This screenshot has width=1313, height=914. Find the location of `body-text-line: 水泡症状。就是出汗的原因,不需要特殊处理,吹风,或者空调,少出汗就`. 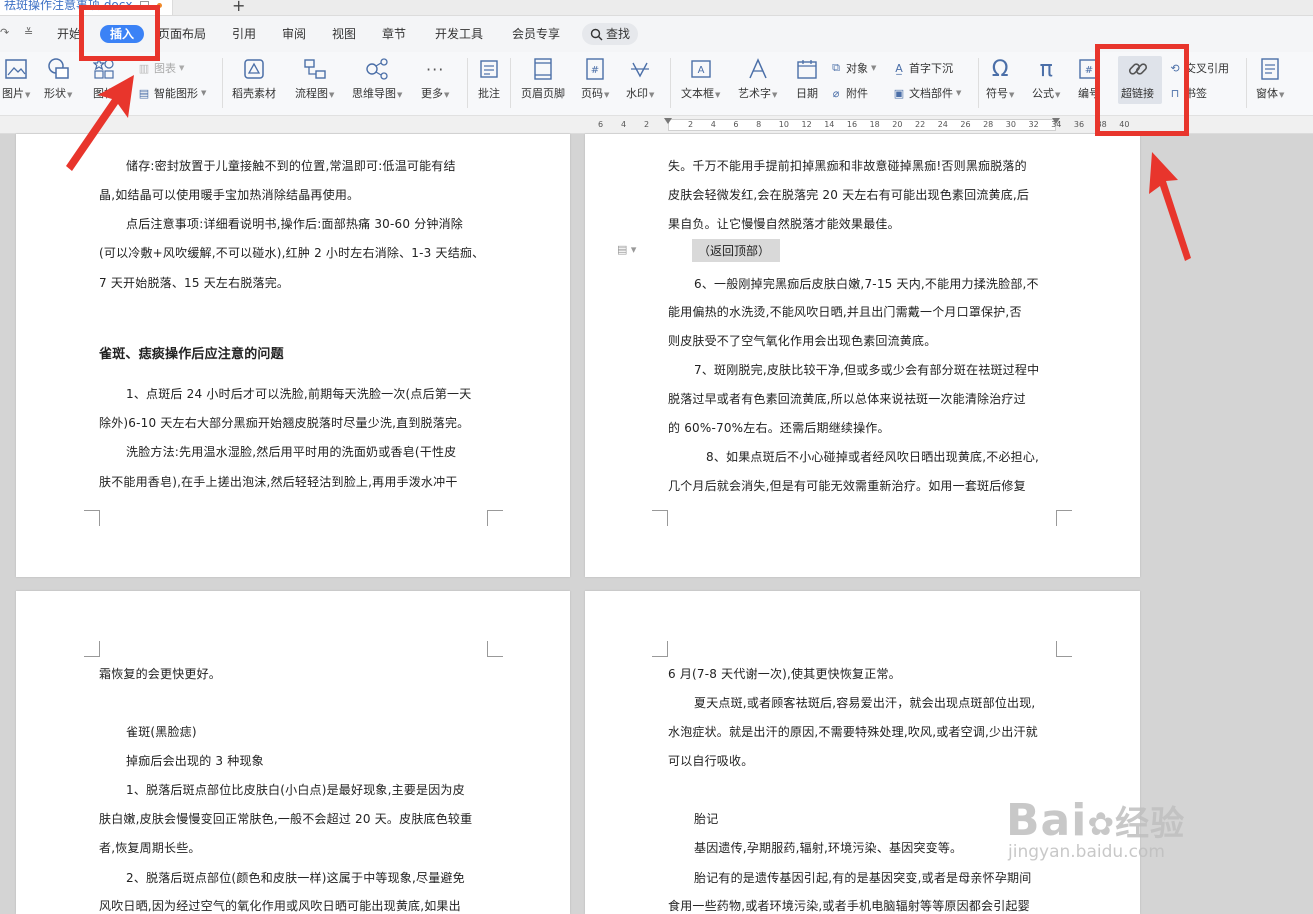

body-text-line: 水泡症状。就是出汗的原因,不需要特殊处理,吹风,或者空调,少出汗就 is located at coordinates (853, 732).